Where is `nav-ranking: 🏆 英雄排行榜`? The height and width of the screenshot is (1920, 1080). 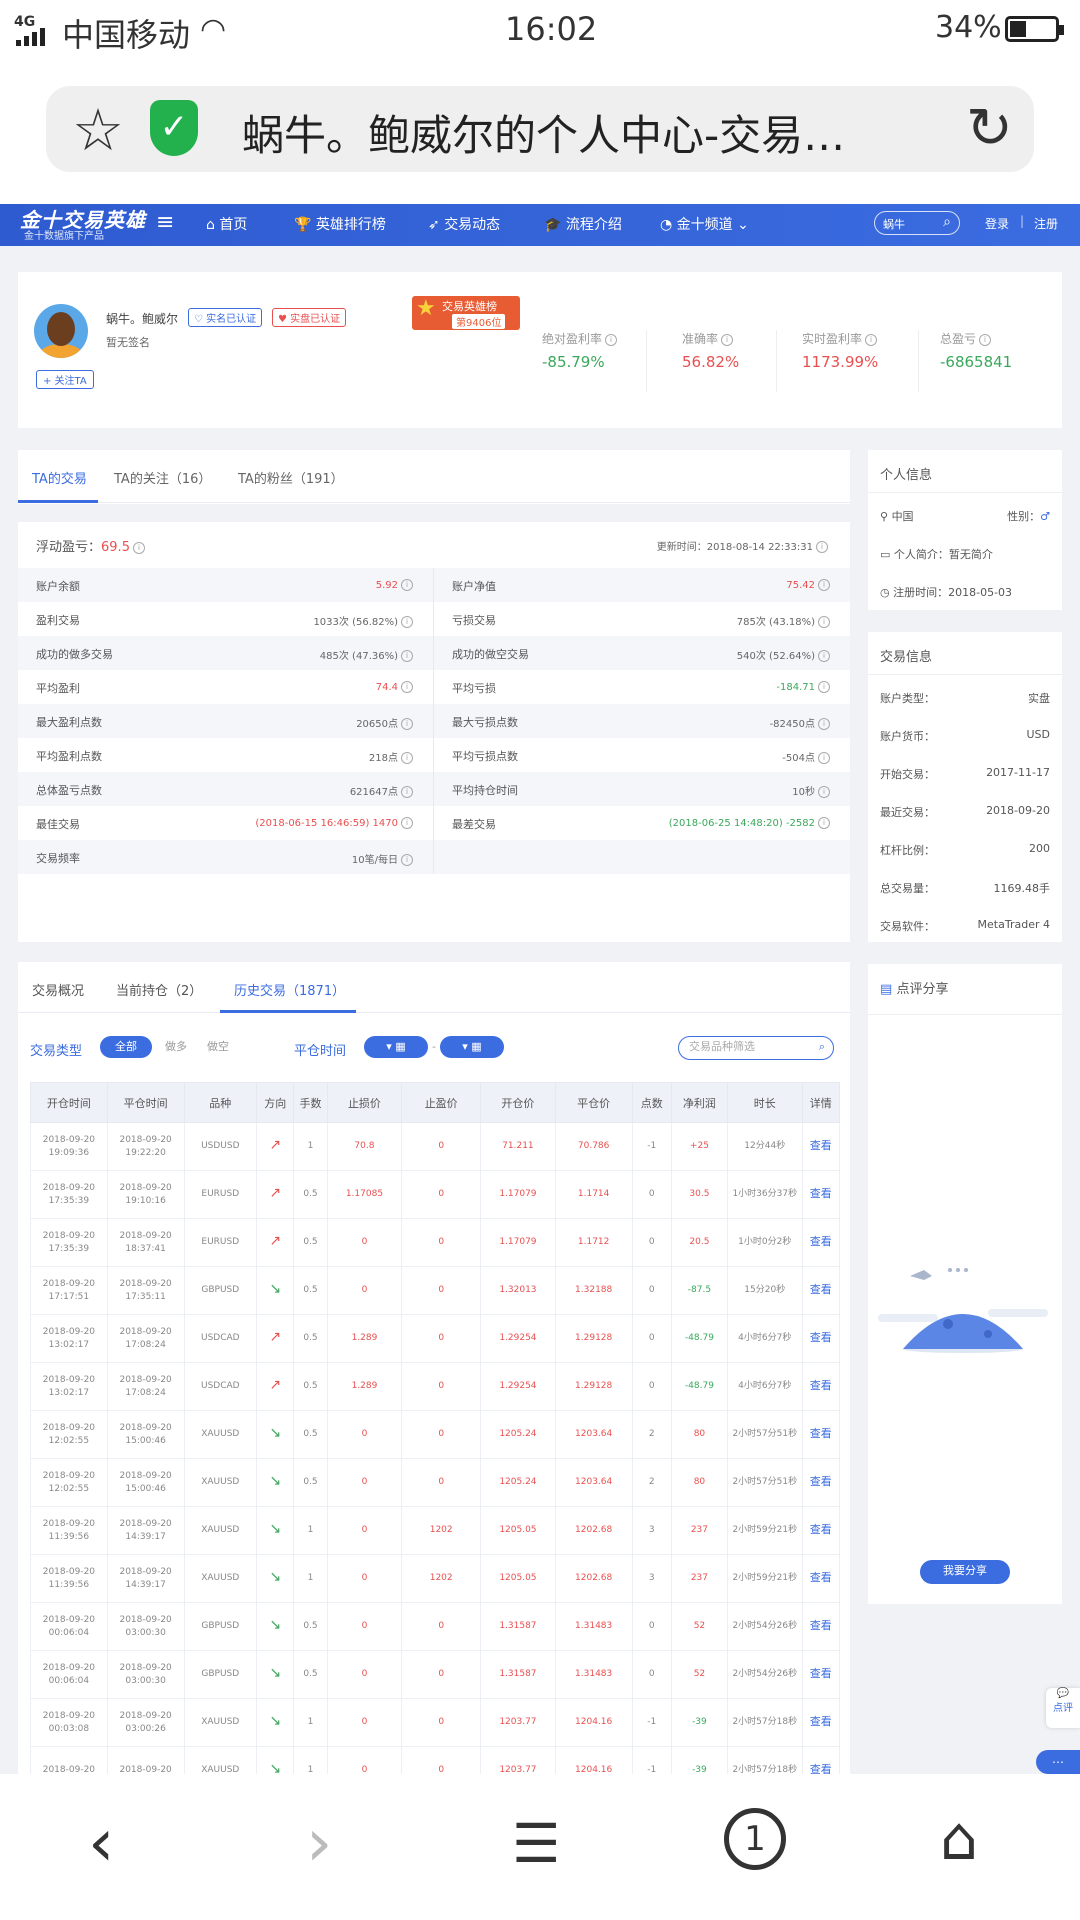 nav-ranking: 🏆 英雄排行榜 is located at coordinates (340, 224).